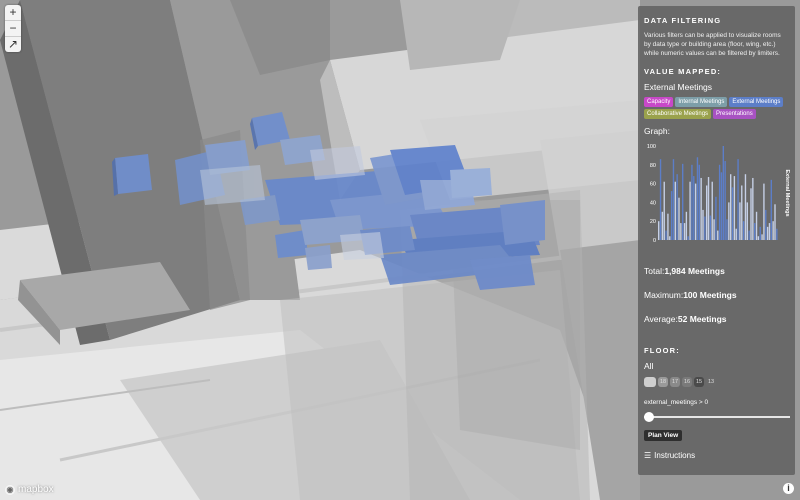 This screenshot has width=800, height=500. Describe the element at coordinates (650, 382) in the screenshot. I see `floor-button-selected` at that location.